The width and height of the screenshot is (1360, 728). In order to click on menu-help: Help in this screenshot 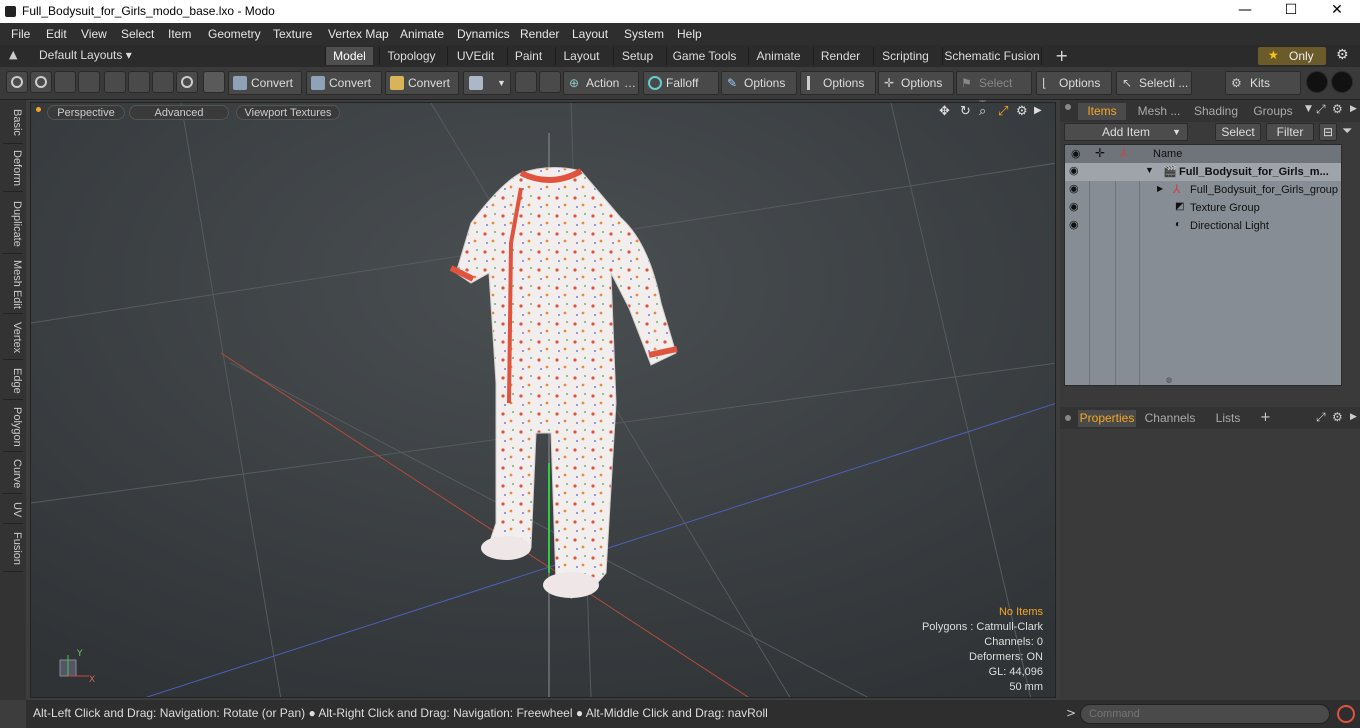, I will do `click(689, 34)`.